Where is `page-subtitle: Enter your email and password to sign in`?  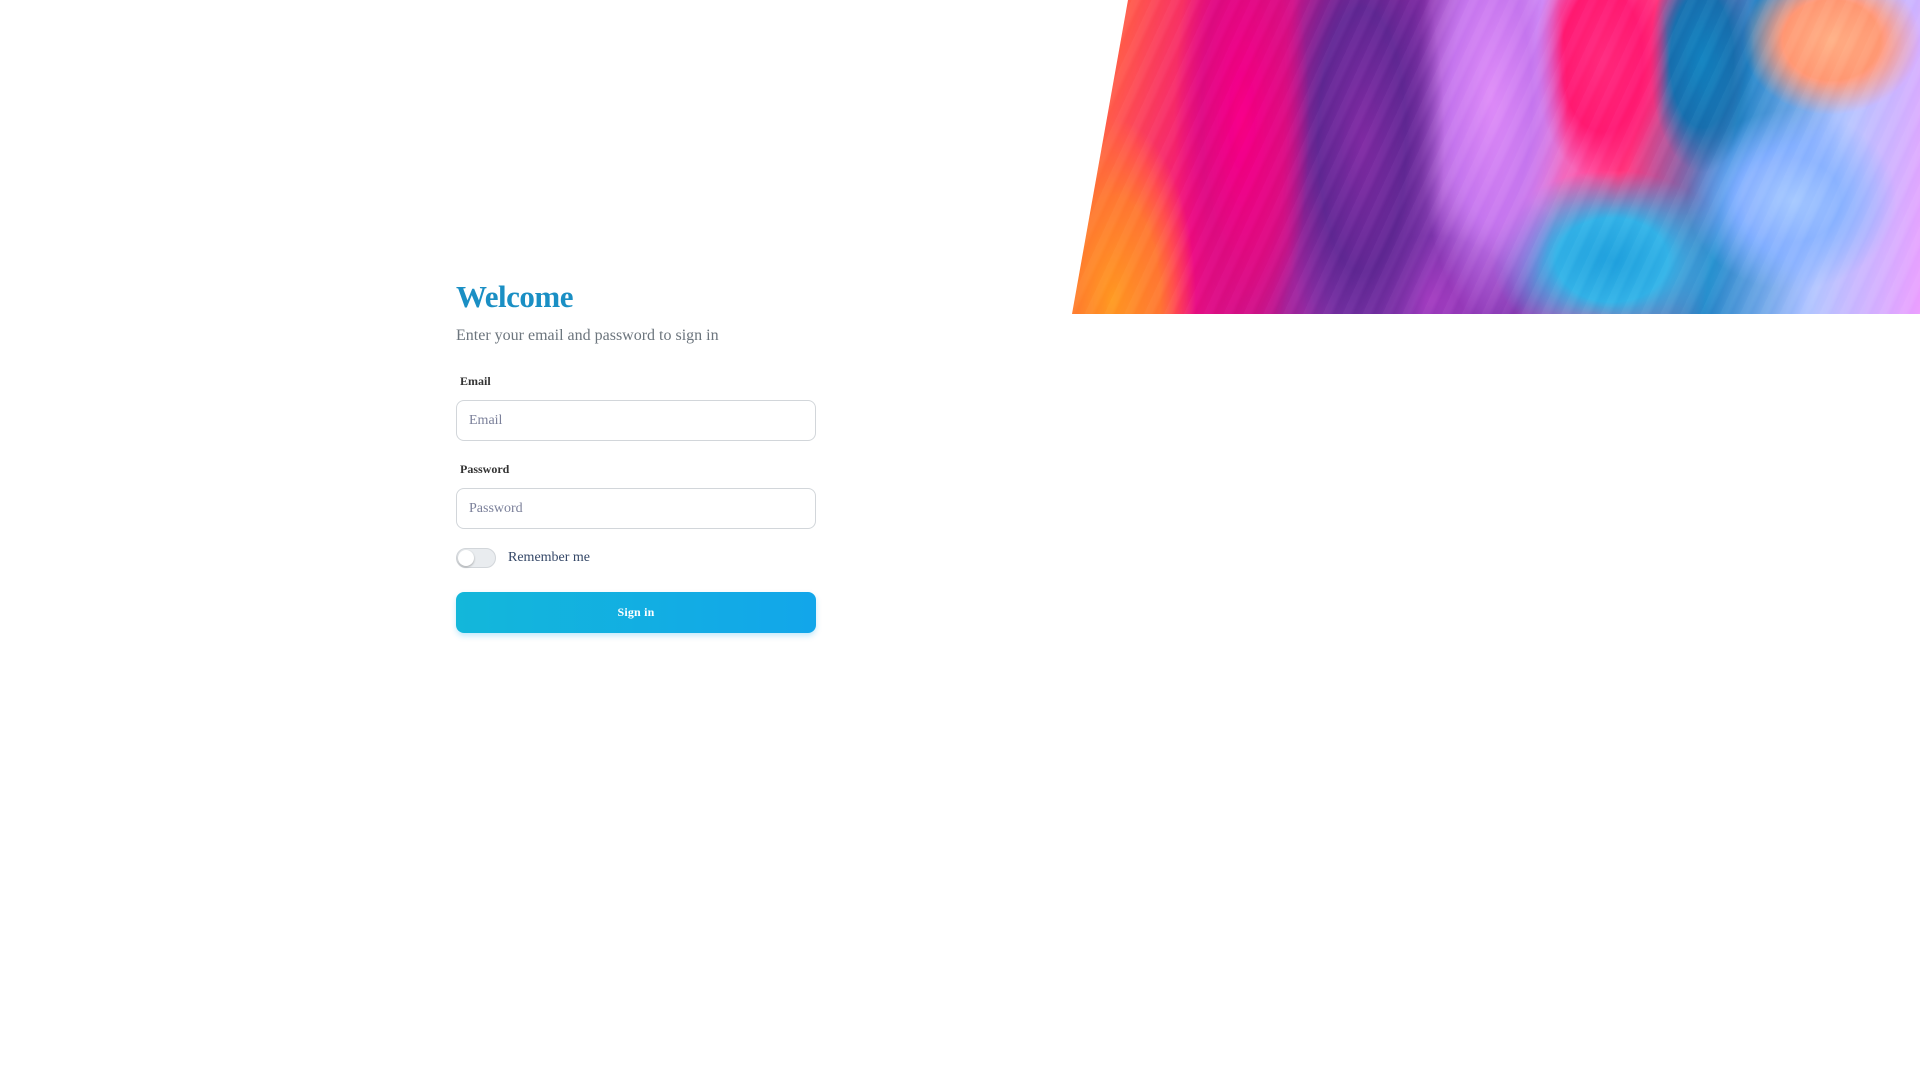 page-subtitle: Enter your email and password to sign in is located at coordinates (587, 335).